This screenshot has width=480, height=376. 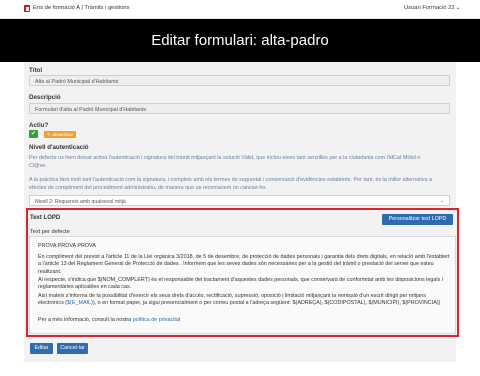 I want to click on email-placeholder: $(E_MAIL), so click(x=80, y=303).